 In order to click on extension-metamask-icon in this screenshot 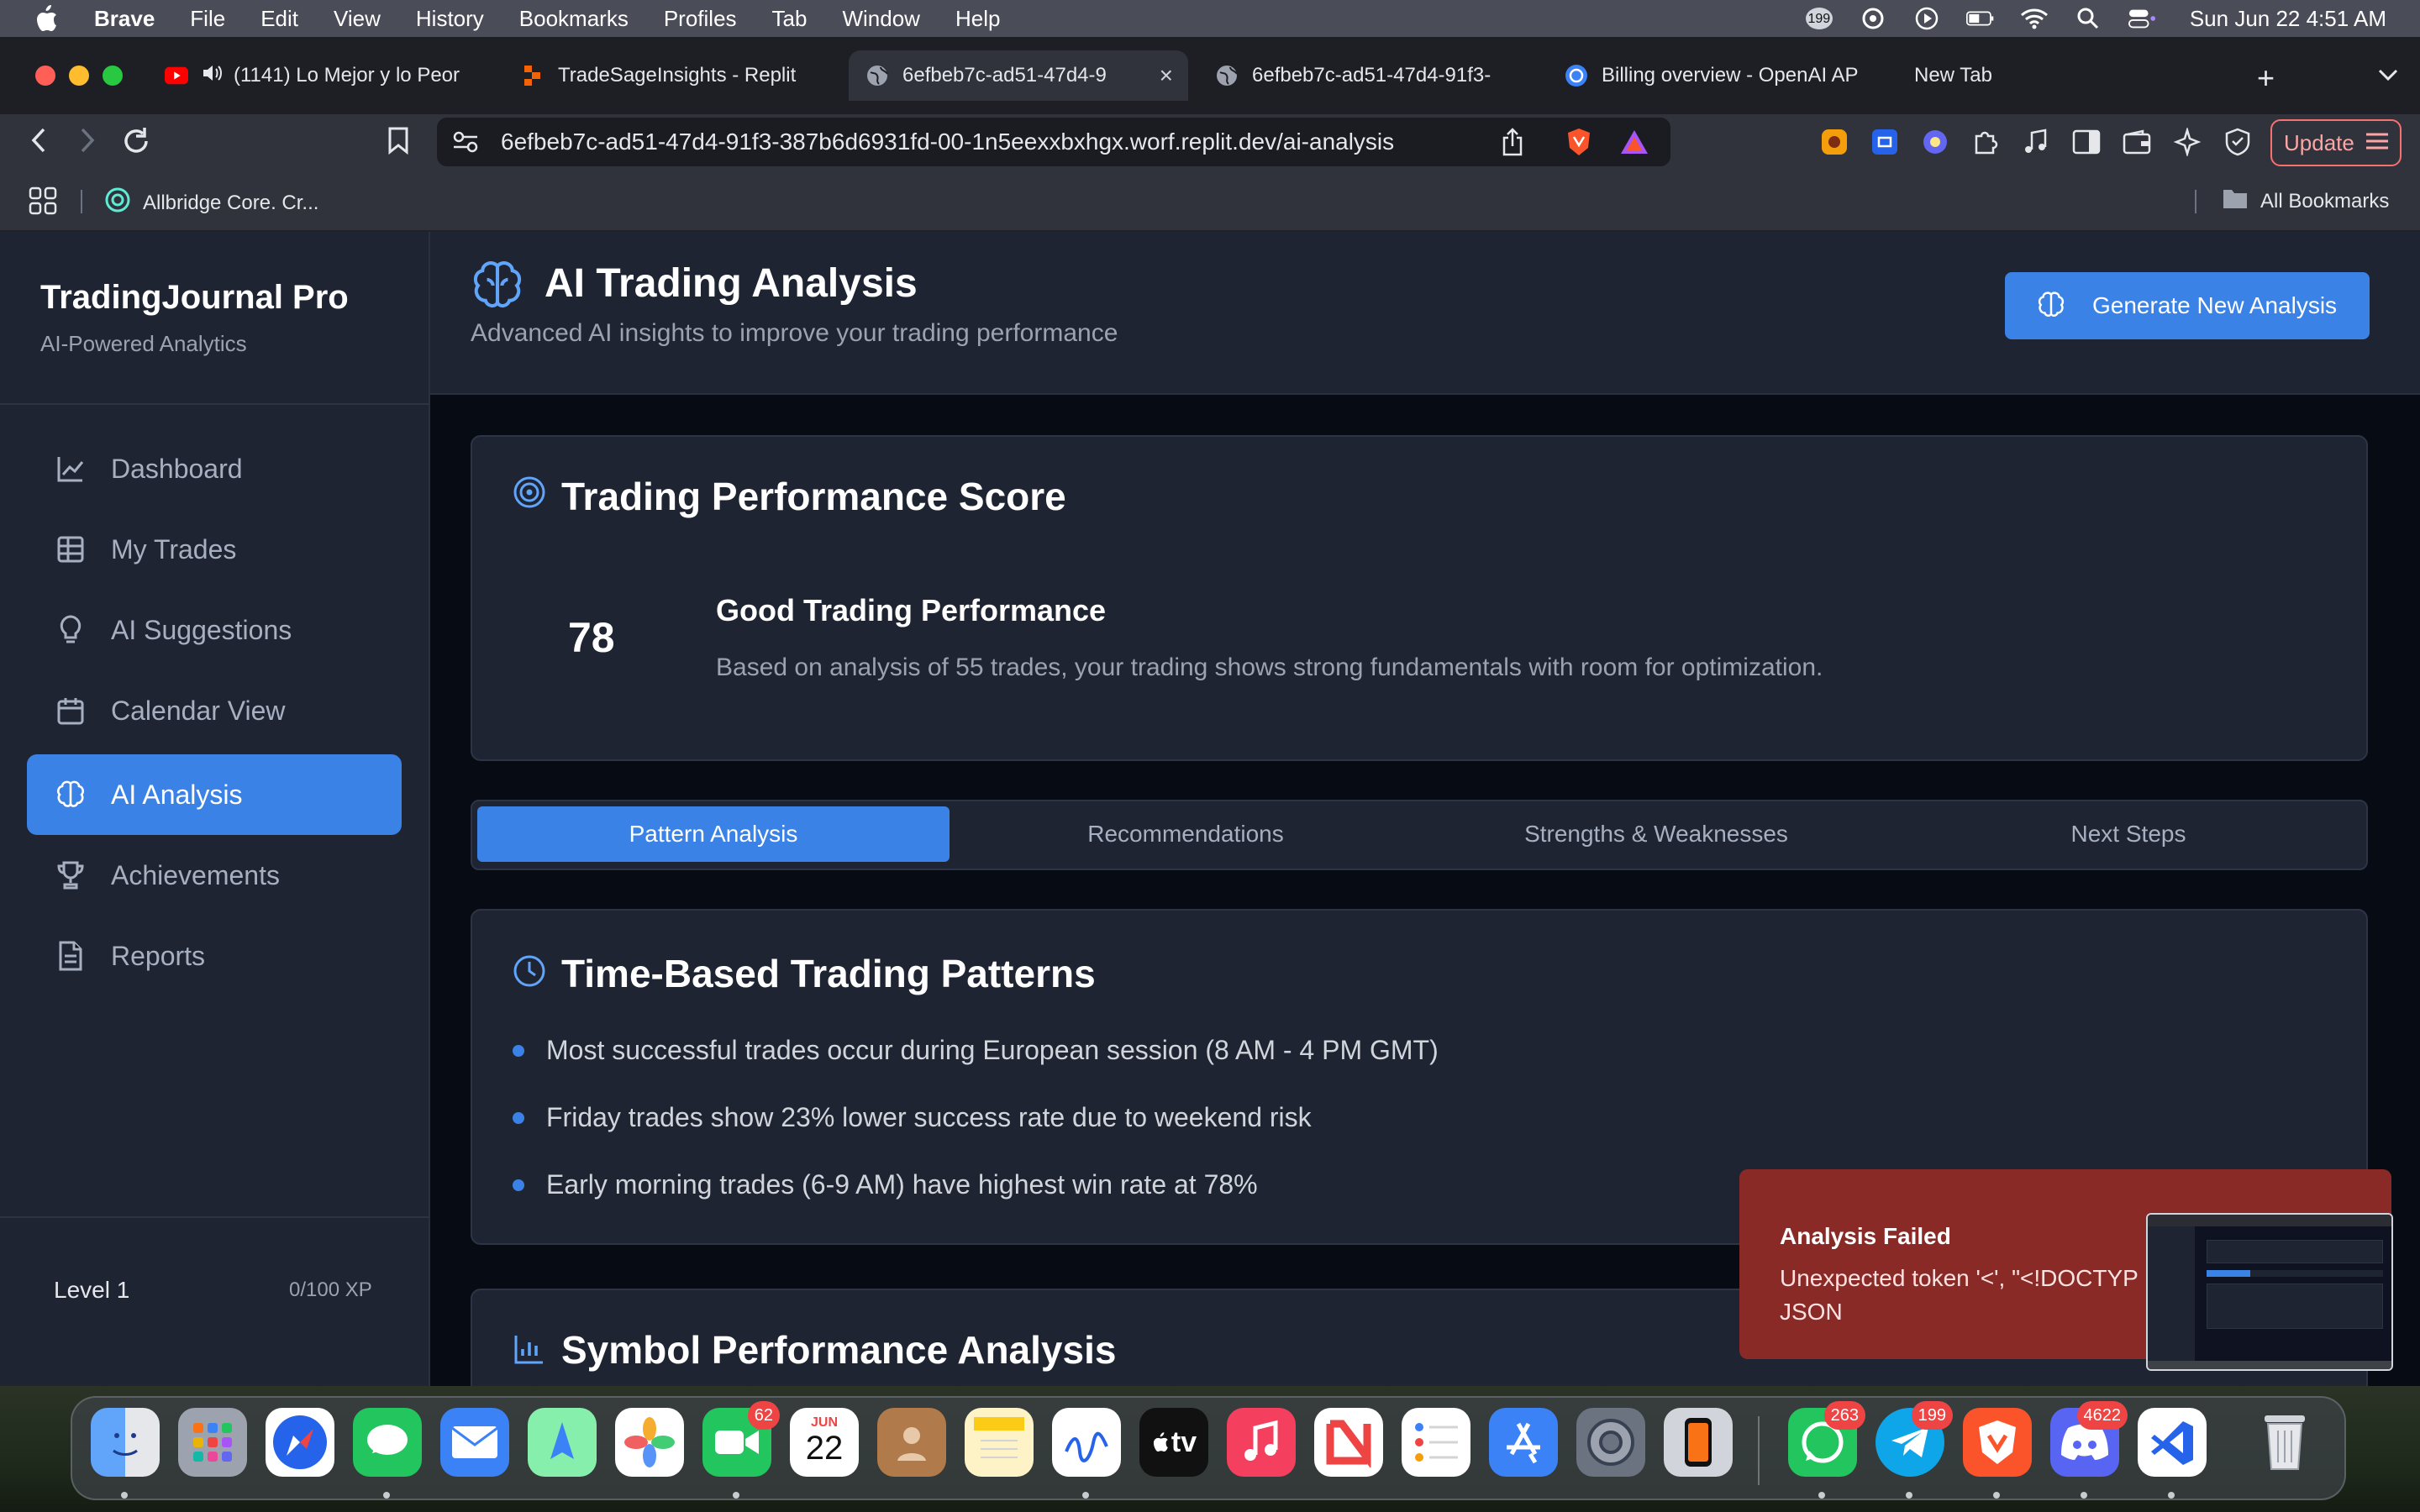, I will do `click(1885, 142)`.